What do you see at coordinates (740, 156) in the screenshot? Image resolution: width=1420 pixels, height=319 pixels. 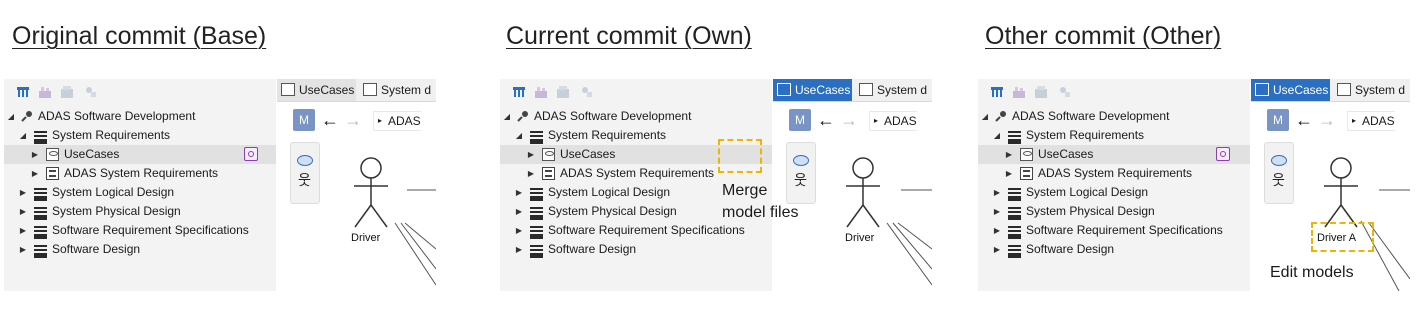 I see `merge-highlight-box` at bounding box center [740, 156].